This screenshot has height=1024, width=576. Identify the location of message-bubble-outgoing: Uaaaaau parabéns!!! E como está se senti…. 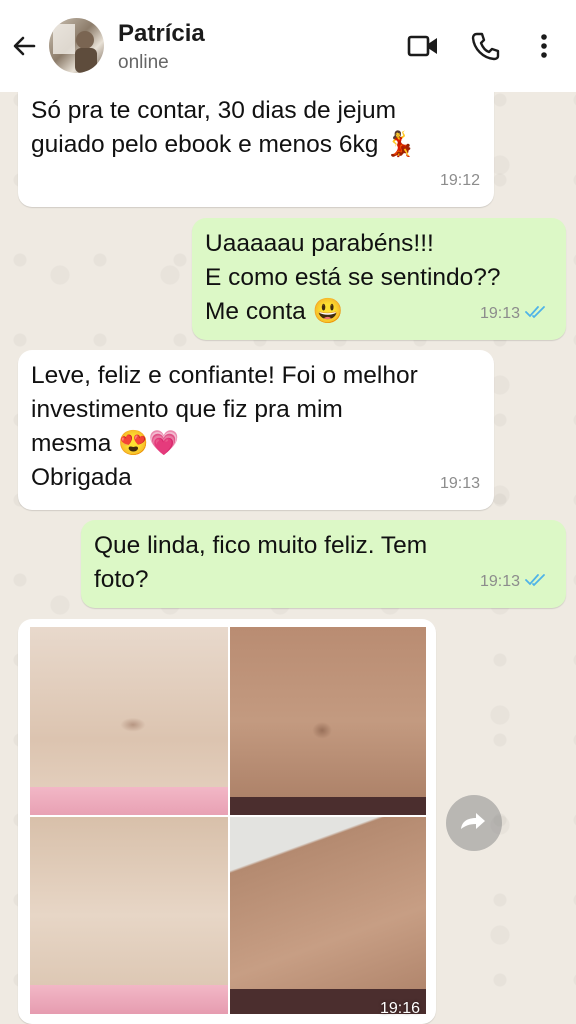
(379, 279).